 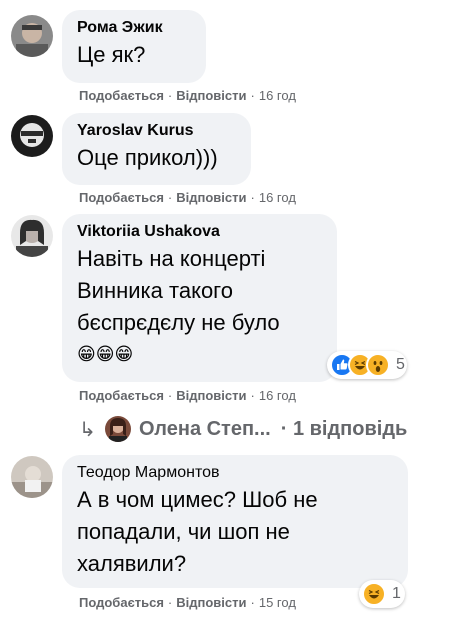 I want to click on text-line: Винника такого, so click(x=155, y=290).